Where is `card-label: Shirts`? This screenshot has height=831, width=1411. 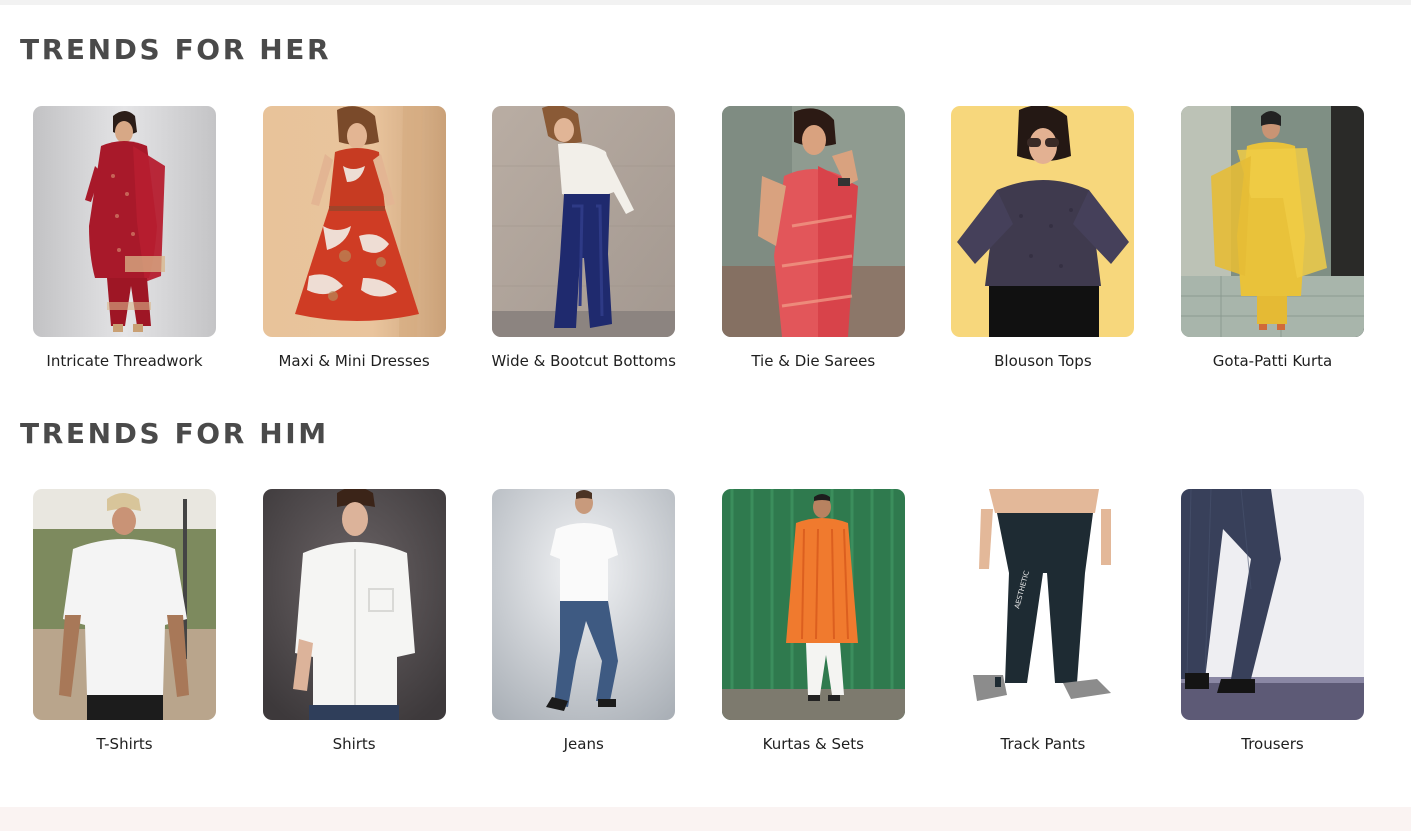 card-label: Shirts is located at coordinates (354, 744).